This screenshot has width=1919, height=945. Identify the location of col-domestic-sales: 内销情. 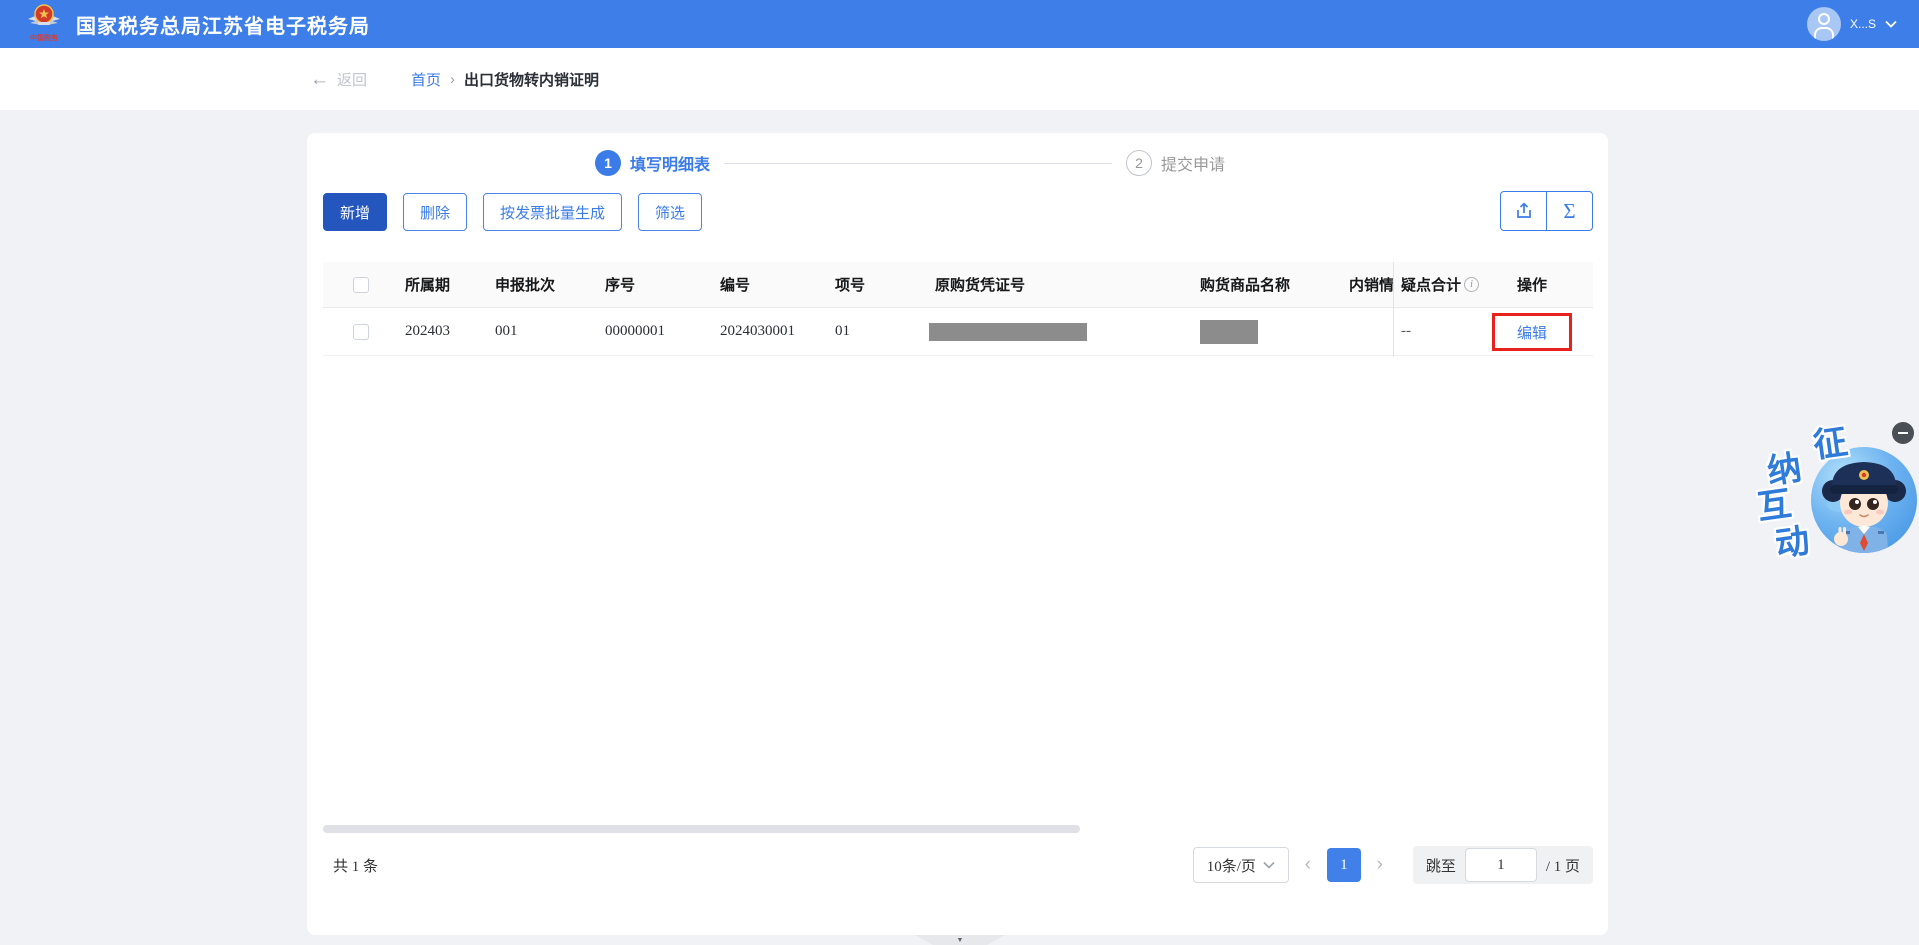
(1371, 285).